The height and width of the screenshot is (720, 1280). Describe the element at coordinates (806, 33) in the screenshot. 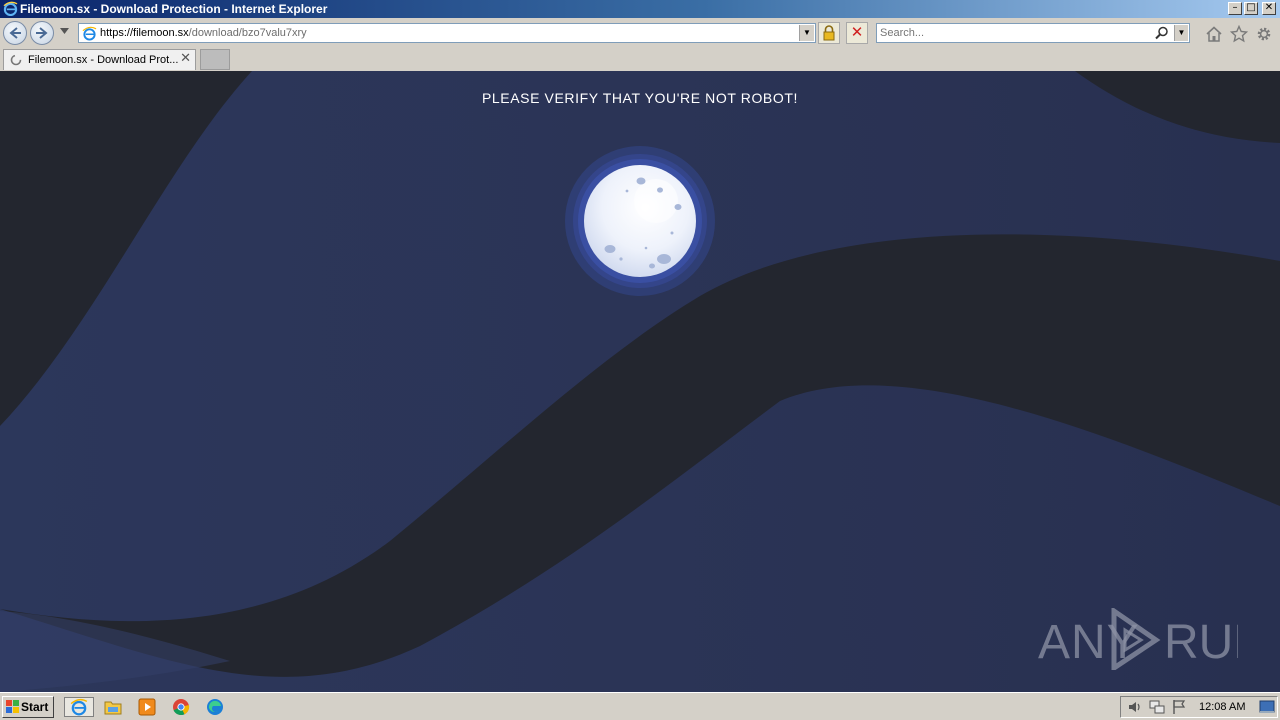

I see `address-dropdown-button: ▼` at that location.